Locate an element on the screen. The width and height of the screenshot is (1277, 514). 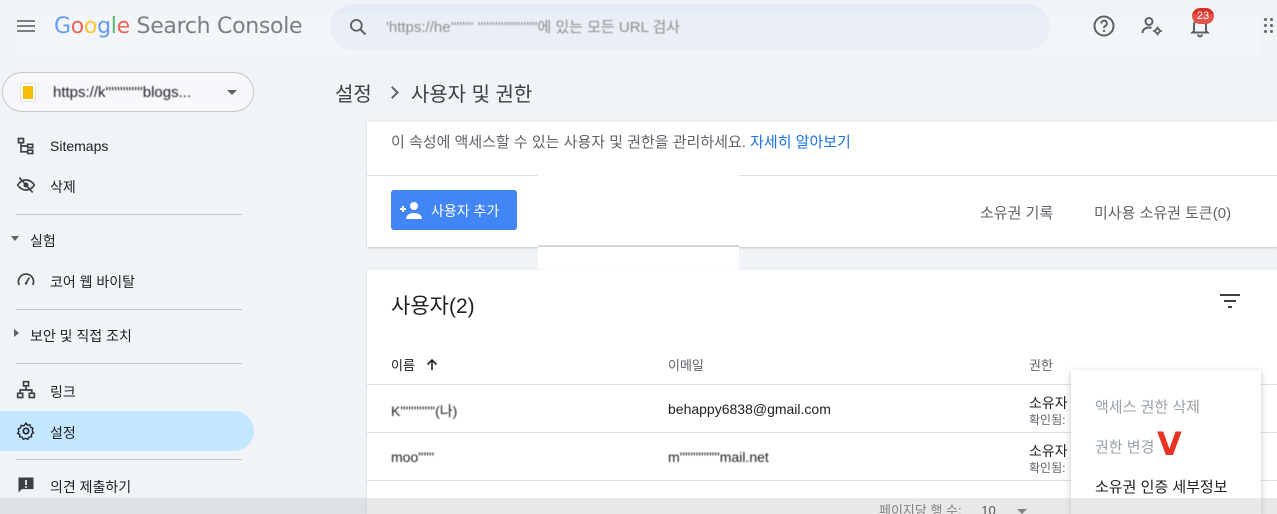
notification-count-badge: 23 is located at coordinates (1203, 16).